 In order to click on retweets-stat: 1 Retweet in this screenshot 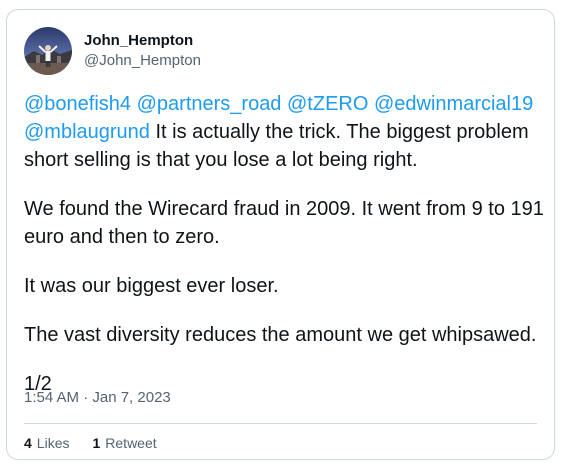, I will do `click(124, 443)`.